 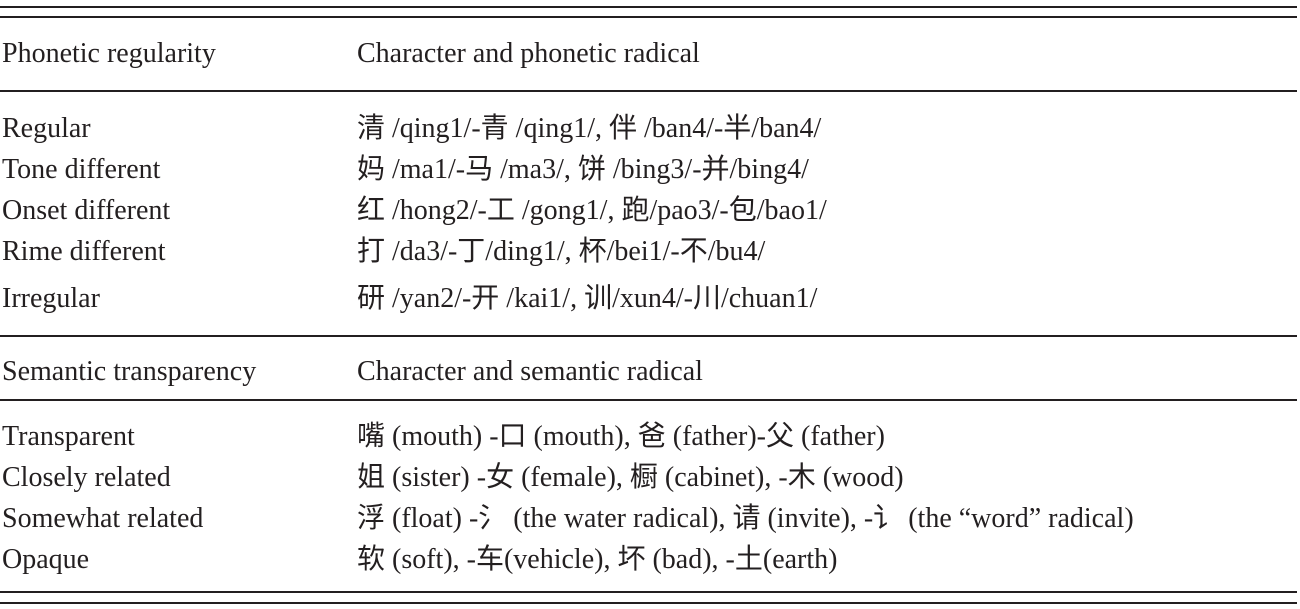 I want to click on bottom-double-rule-upper, so click(x=648, y=592).